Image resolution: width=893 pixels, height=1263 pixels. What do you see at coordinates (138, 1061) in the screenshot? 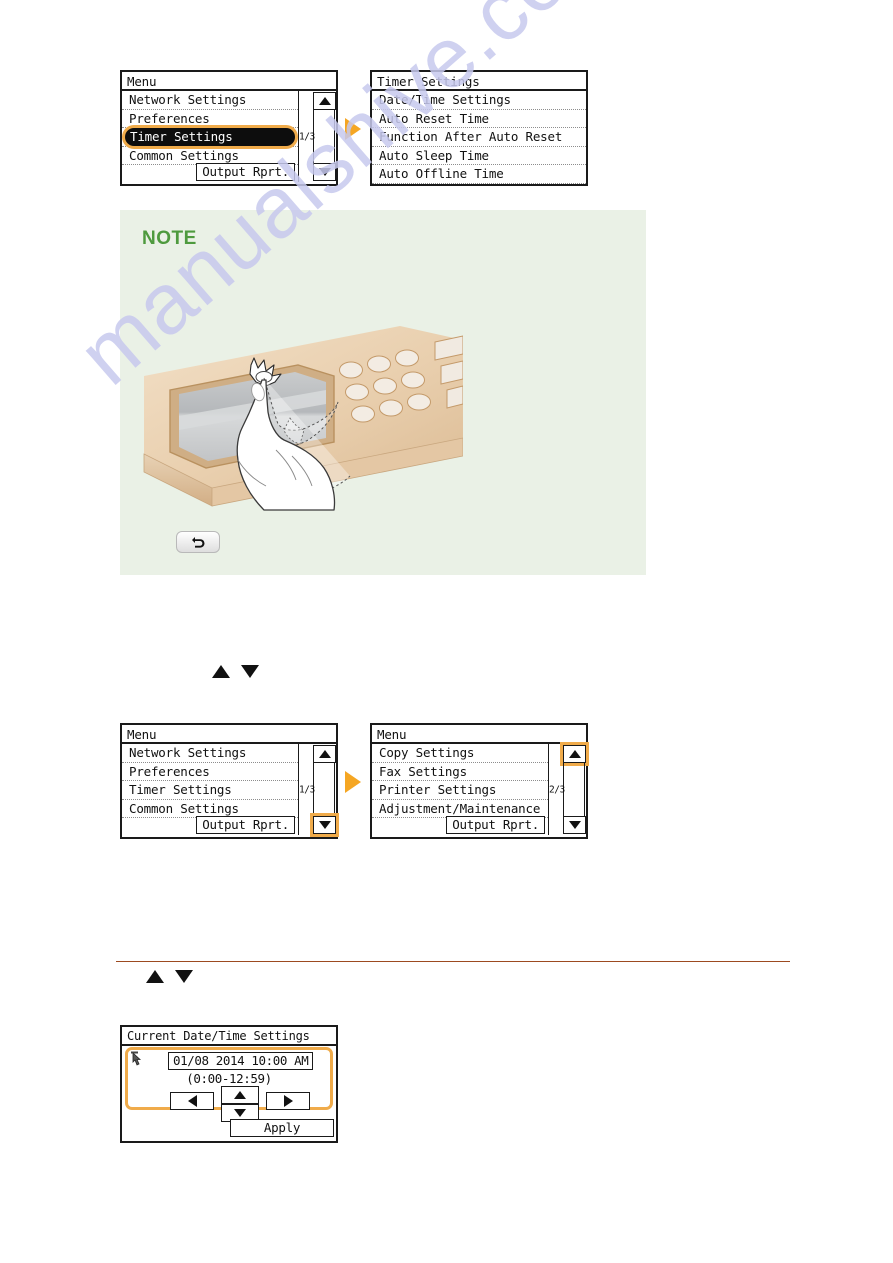
I see `hand-pointer-icon` at bounding box center [138, 1061].